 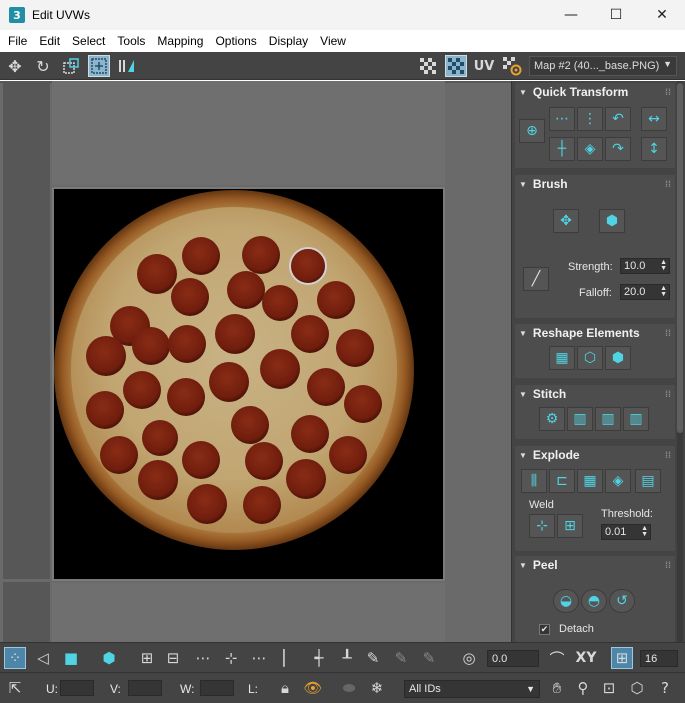 What do you see at coordinates (313, 688) in the screenshot?
I see `hide-icon: 👁︎` at bounding box center [313, 688].